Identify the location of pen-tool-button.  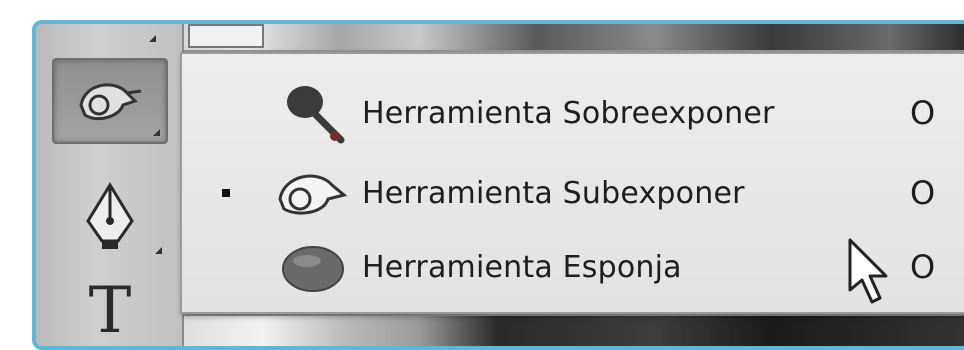
(110, 217).